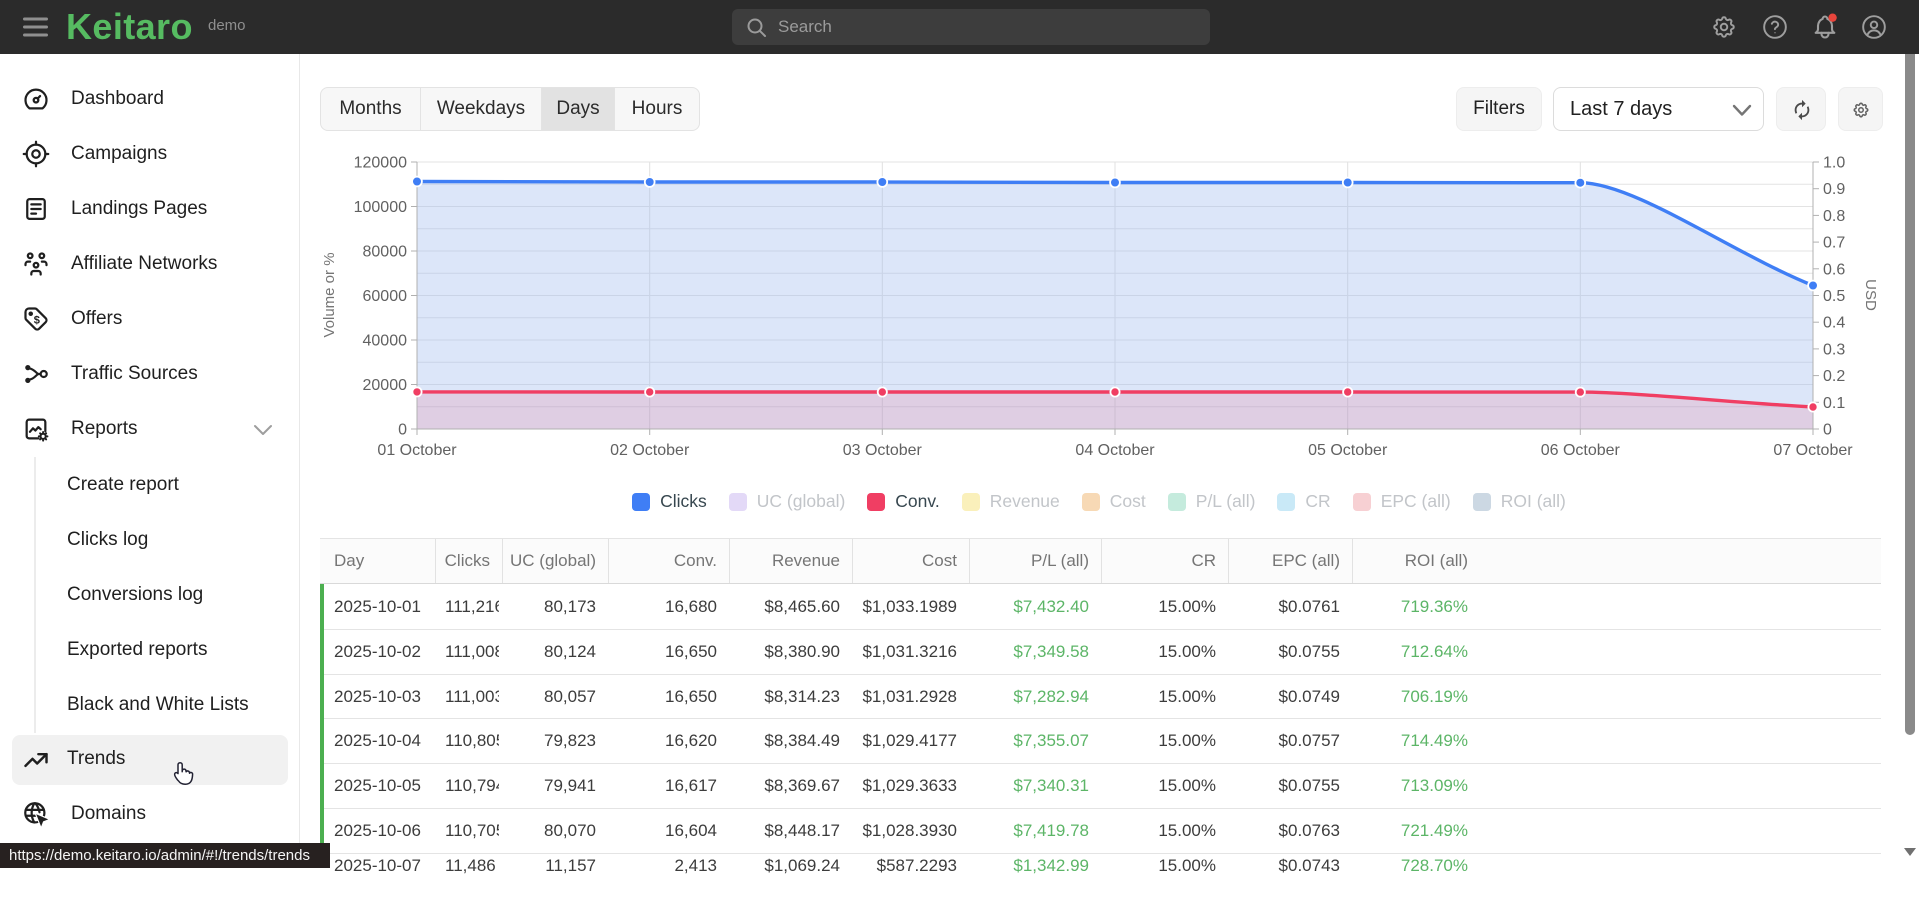  Describe the element at coordinates (1834, 189) in the screenshot. I see `svg-text: 0.9` at that location.